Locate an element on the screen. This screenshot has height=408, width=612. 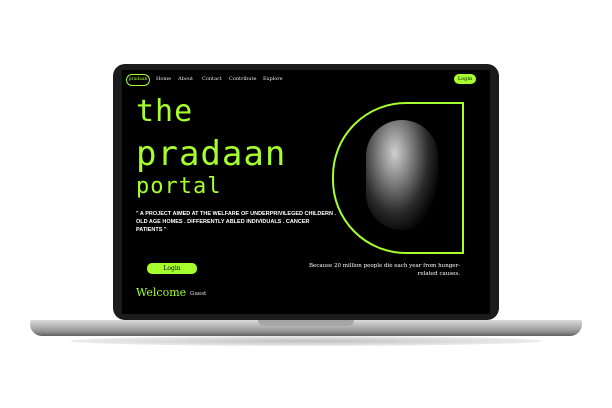
login-button: Login is located at coordinates (172, 268).